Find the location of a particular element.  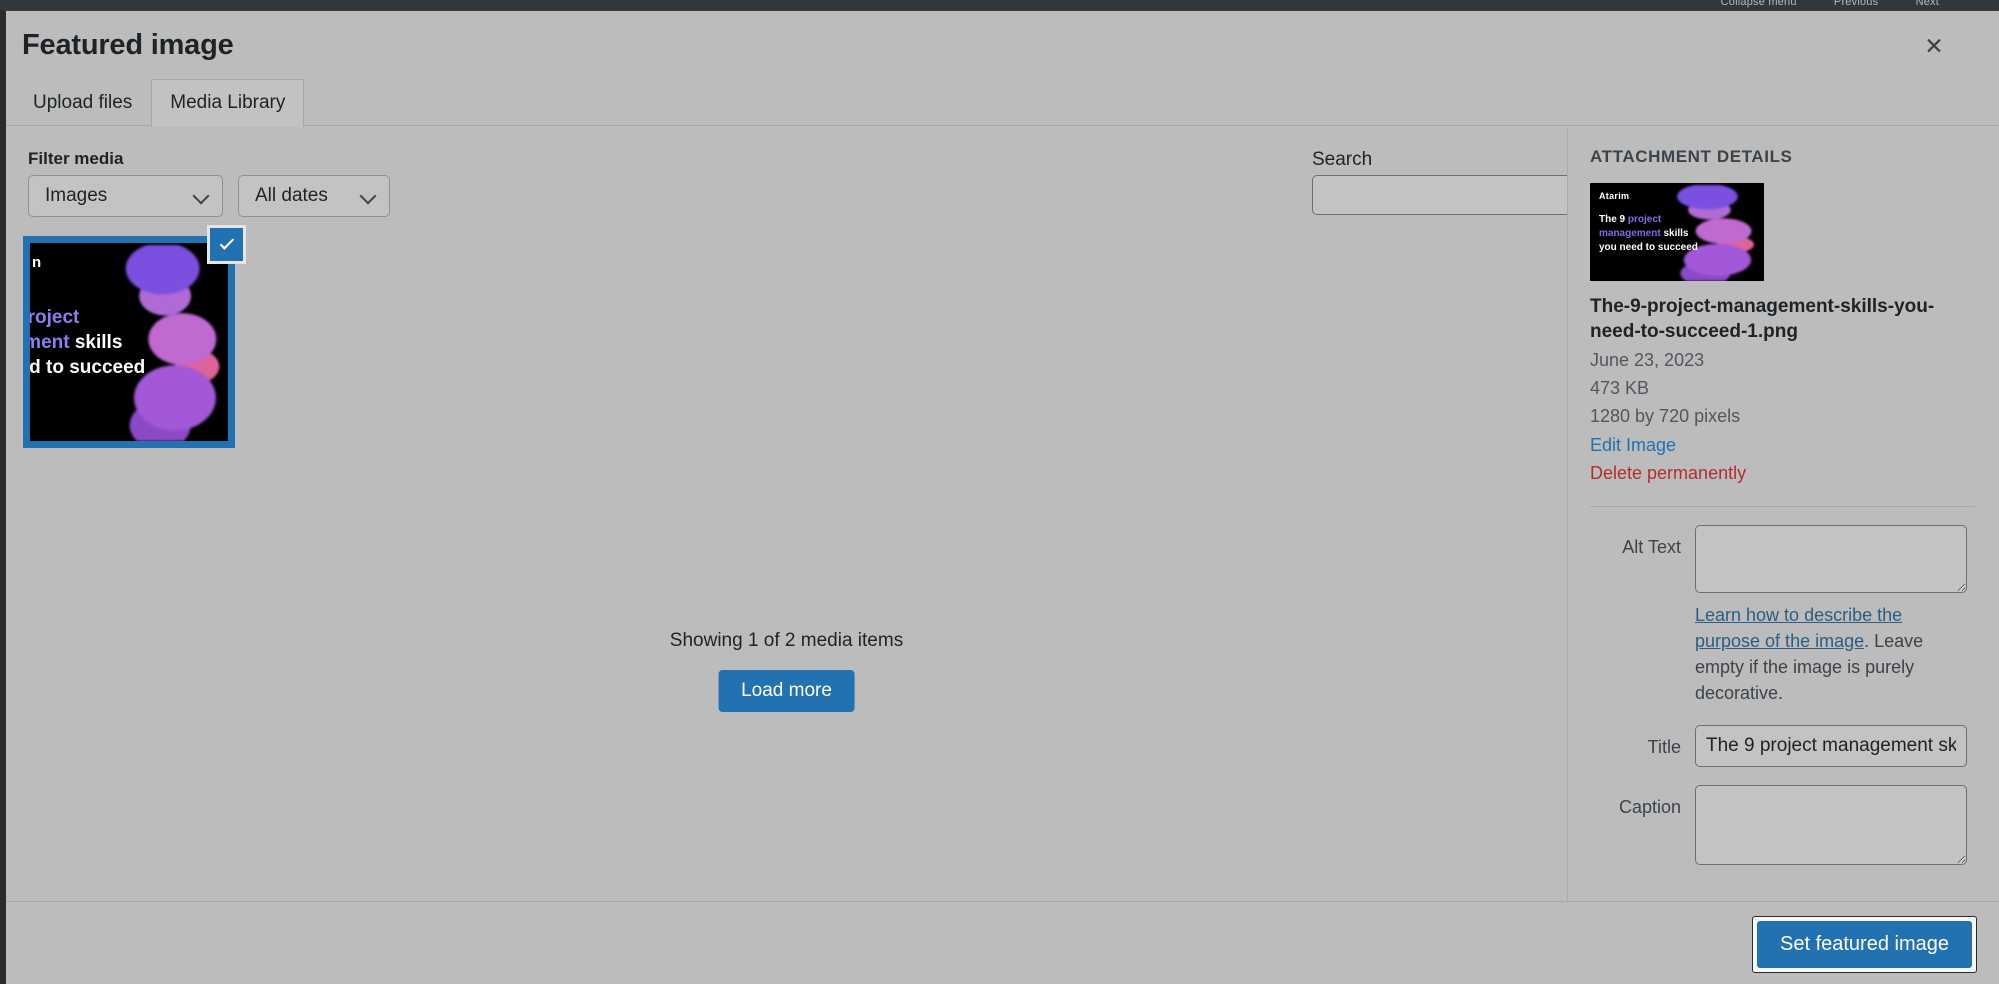

modal-tabs: Upload files Media Library is located at coordinates (159, 102).